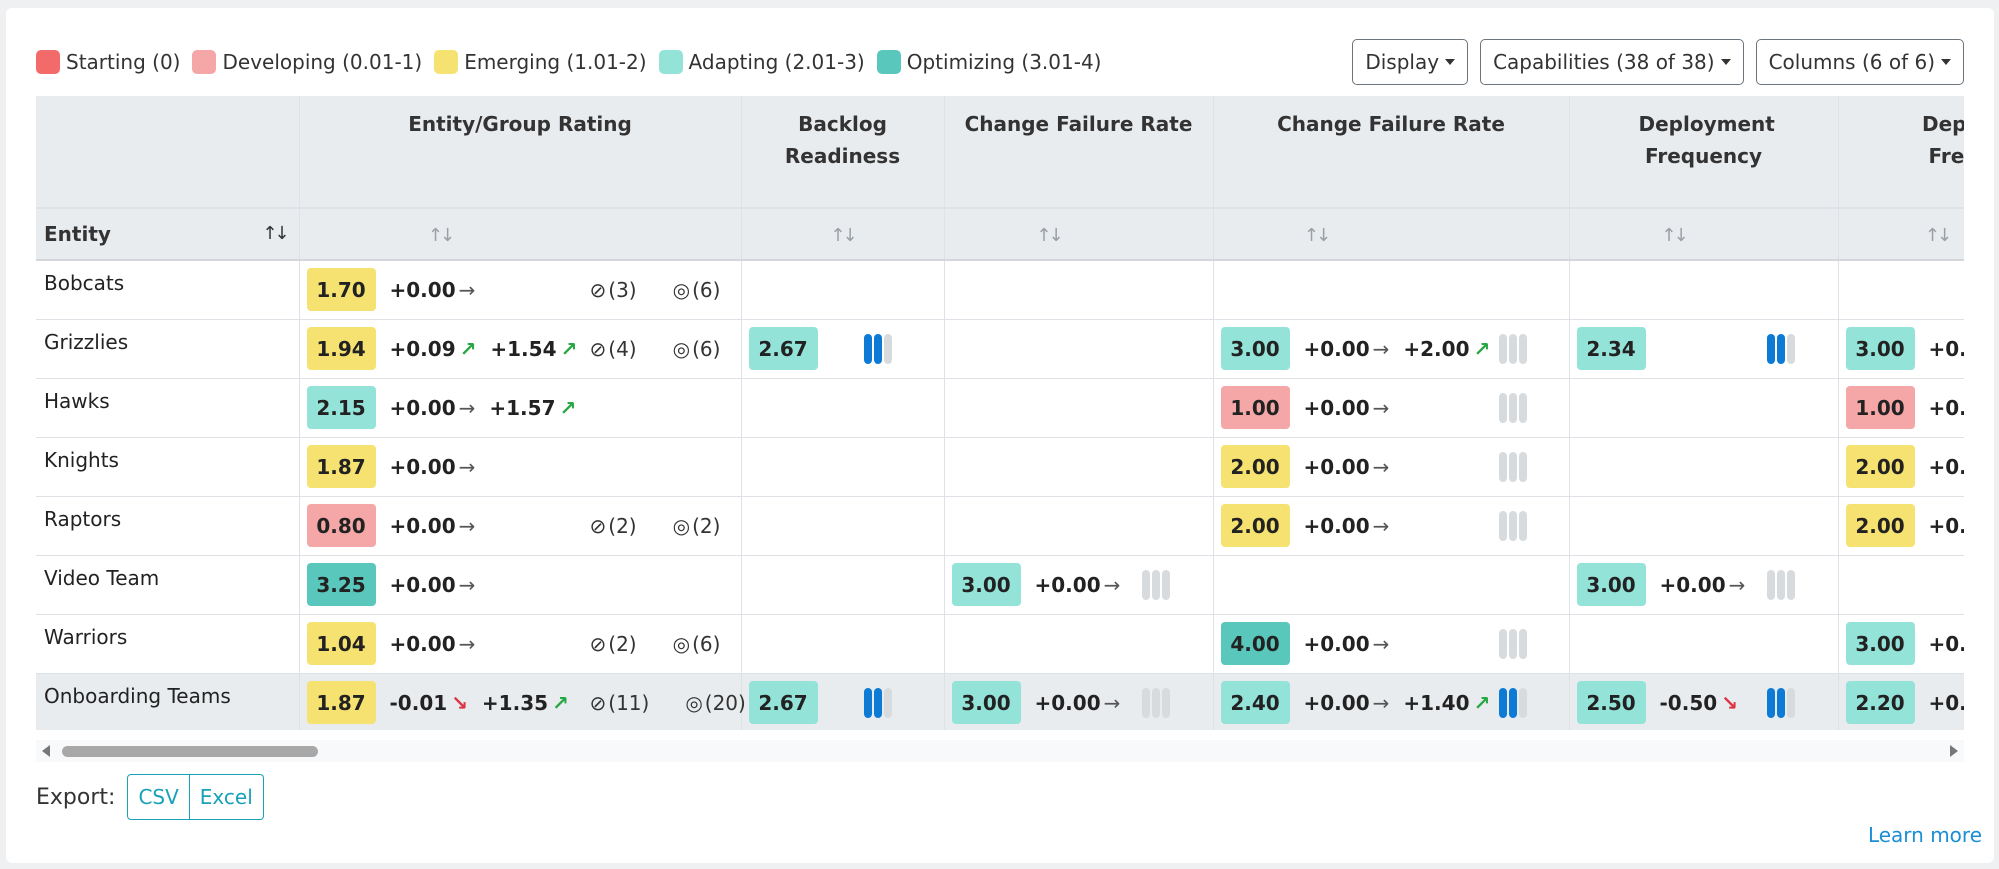  What do you see at coordinates (520, 290) in the screenshot?
I see `rating-cell: 1.70 +0.00 → ⊘ (3) ◎ (6)` at bounding box center [520, 290].